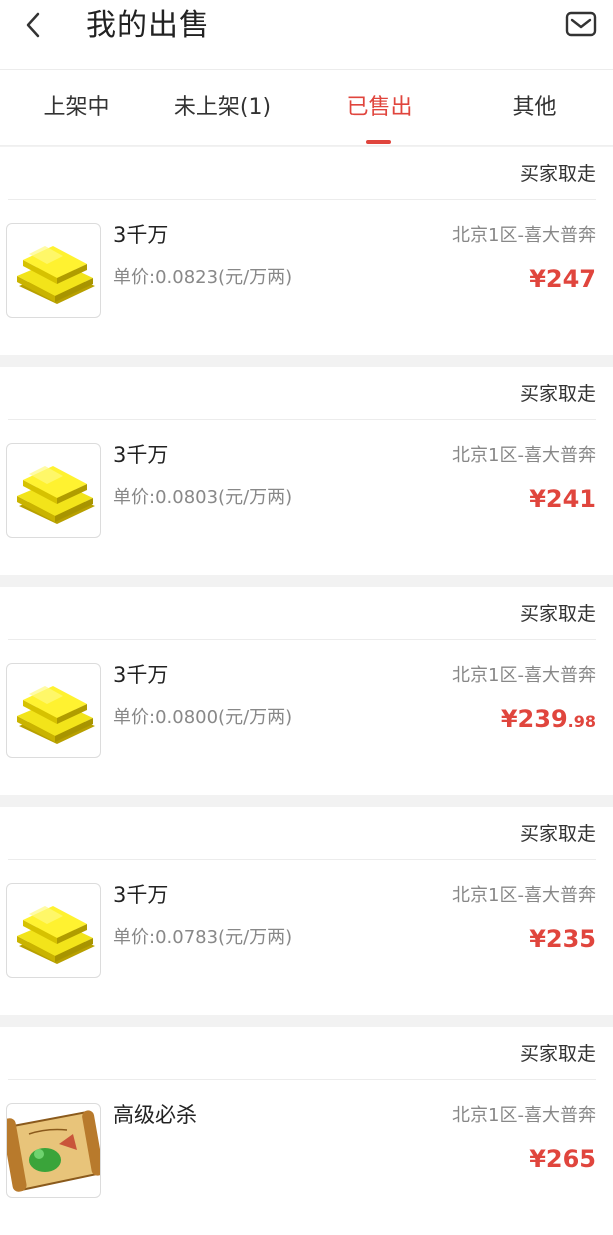 Image resolution: width=613 pixels, height=1235 pixels. Describe the element at coordinates (53, 1150) in the screenshot. I see `skill-scroll-icon` at that location.